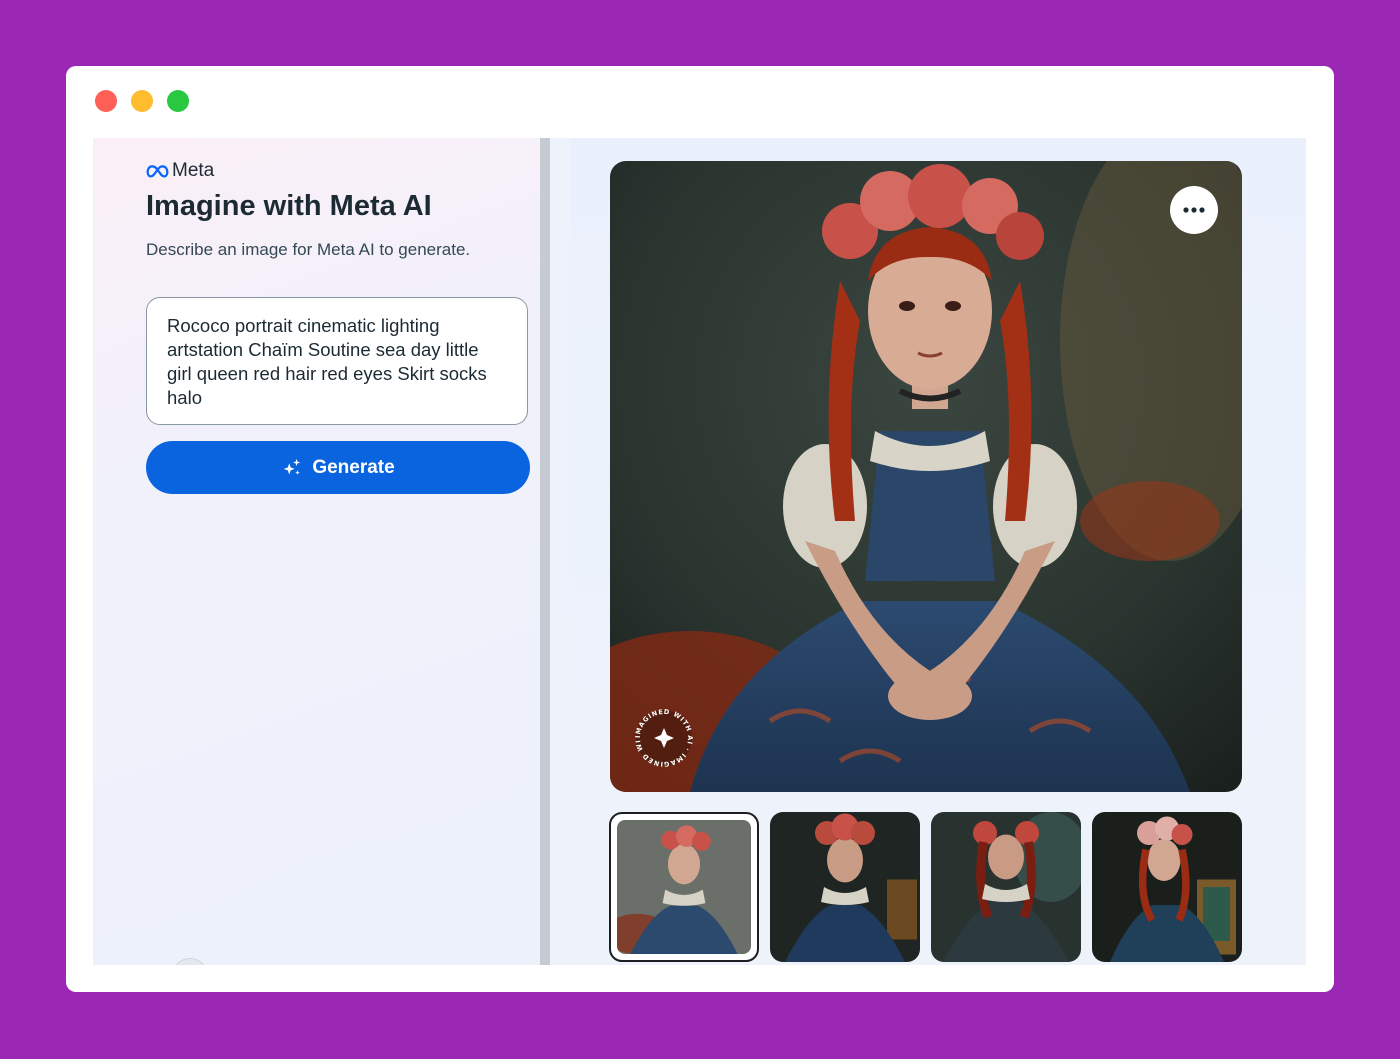 The height and width of the screenshot is (1059, 1400). What do you see at coordinates (663, 738) in the screenshot?
I see `imagined-with-ai-watermark: IMAGINED WITH AI · IMAGINED WITH AI ·` at bounding box center [663, 738].